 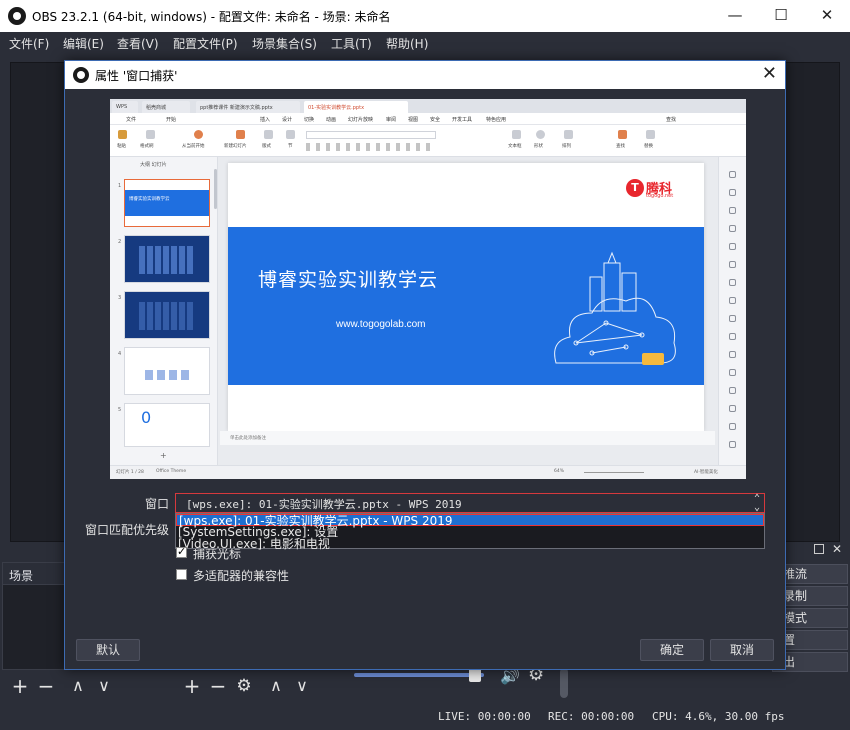 I want to click on wps-slide-panel: 大纲 幻灯片 1 博睿实验实训教学云 2 3 4 5 0 +, so click(x=164, y=312).